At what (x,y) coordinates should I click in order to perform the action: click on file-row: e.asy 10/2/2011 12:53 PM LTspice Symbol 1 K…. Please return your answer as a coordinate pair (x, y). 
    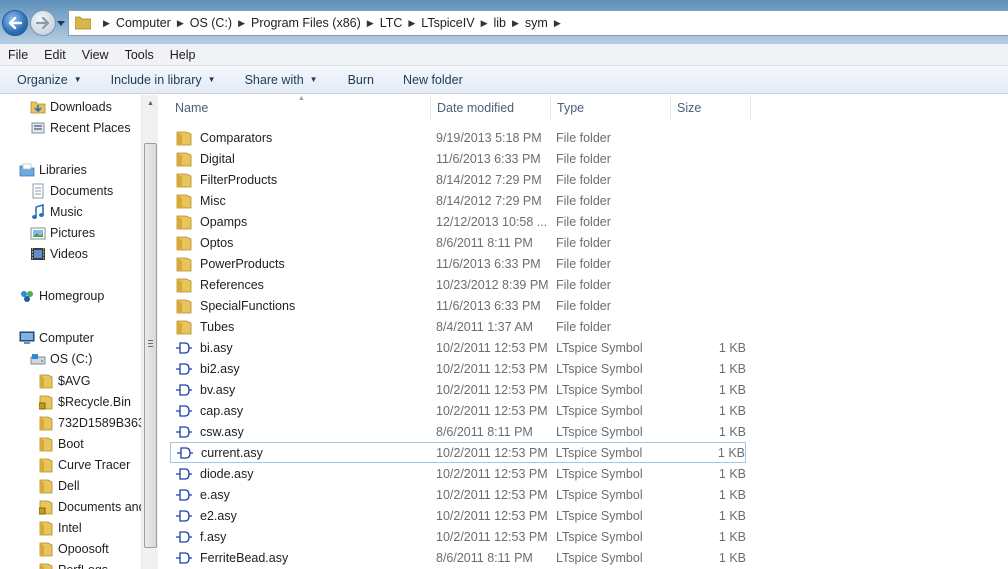
    Looking at the image, I should click on (458, 494).